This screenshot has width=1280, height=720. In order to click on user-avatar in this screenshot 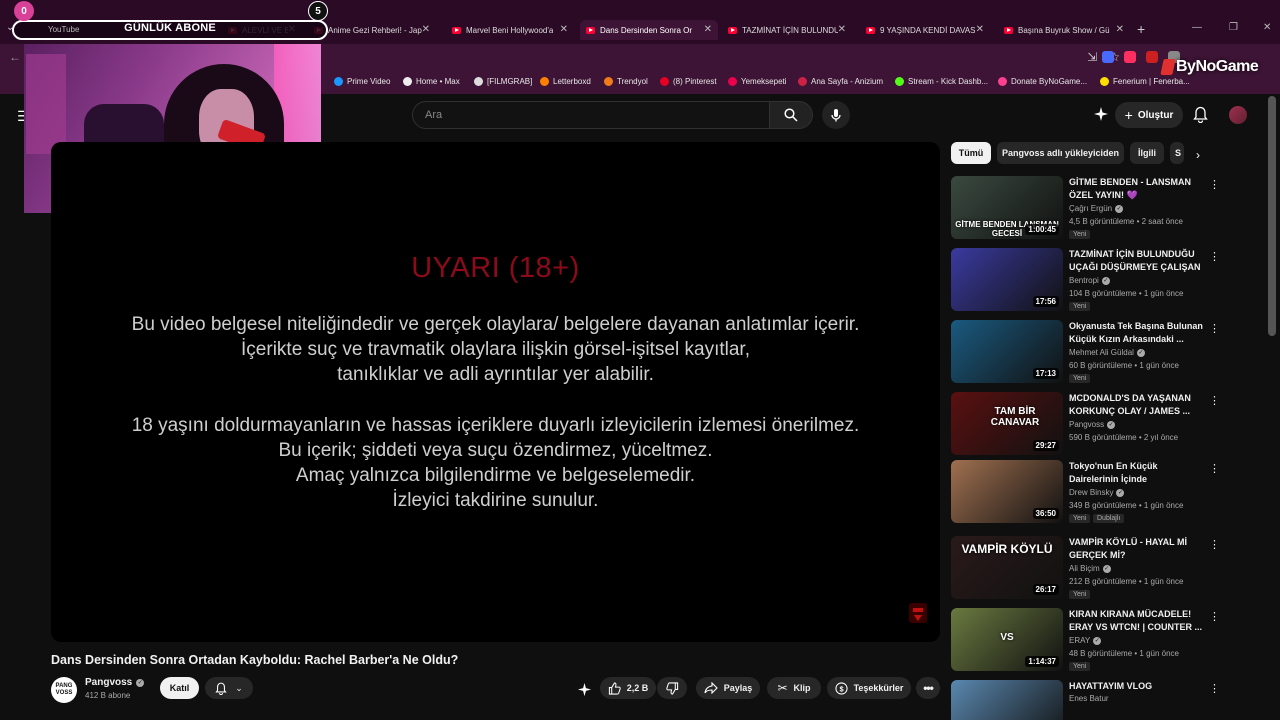, I will do `click(1238, 115)`.